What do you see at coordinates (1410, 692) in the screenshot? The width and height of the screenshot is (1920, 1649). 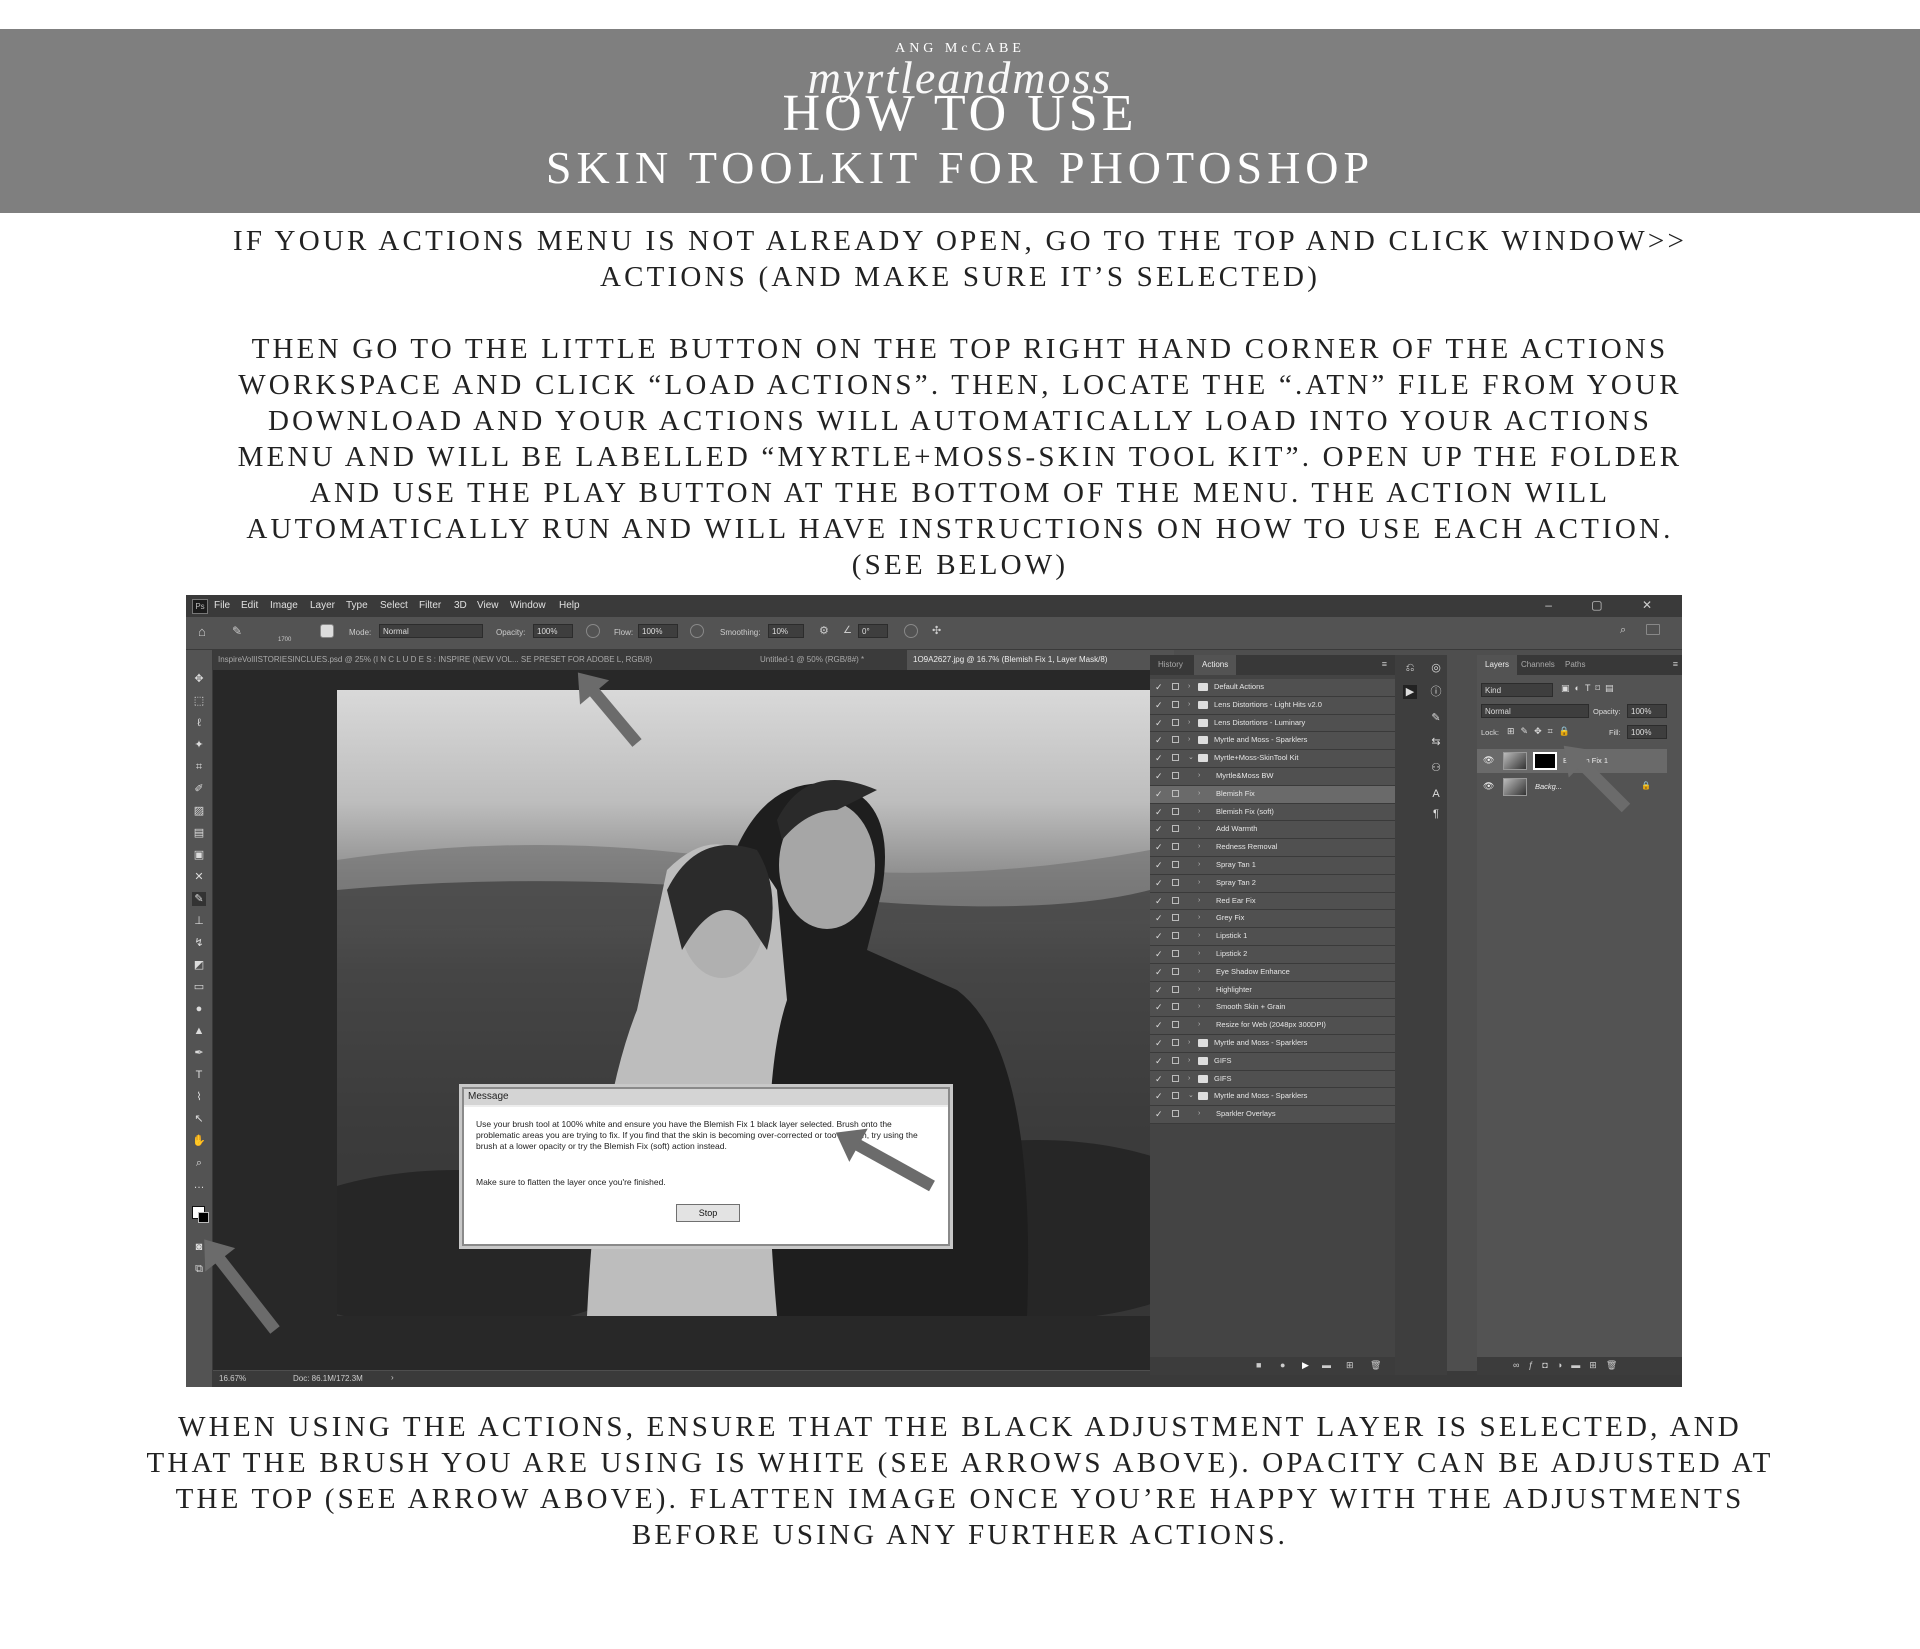 I see `actions-play-dock-icon: ▶` at bounding box center [1410, 692].